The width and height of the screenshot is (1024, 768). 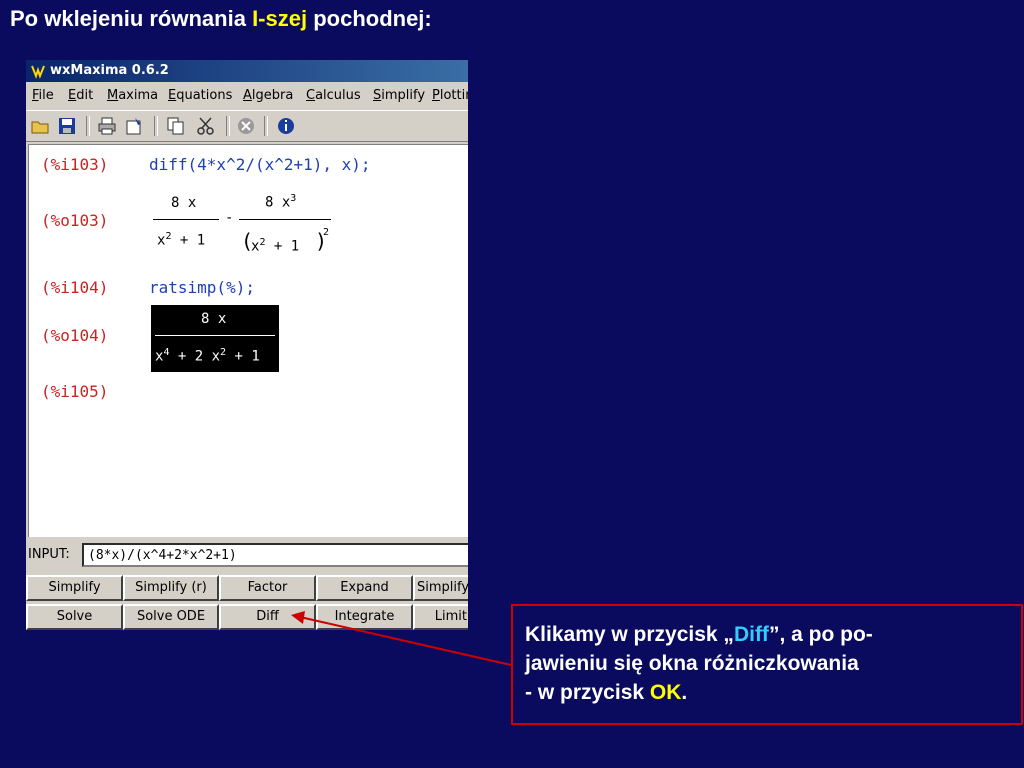 I want to click on title-text-1: Po wklejeniu równania, so click(x=131, y=18).